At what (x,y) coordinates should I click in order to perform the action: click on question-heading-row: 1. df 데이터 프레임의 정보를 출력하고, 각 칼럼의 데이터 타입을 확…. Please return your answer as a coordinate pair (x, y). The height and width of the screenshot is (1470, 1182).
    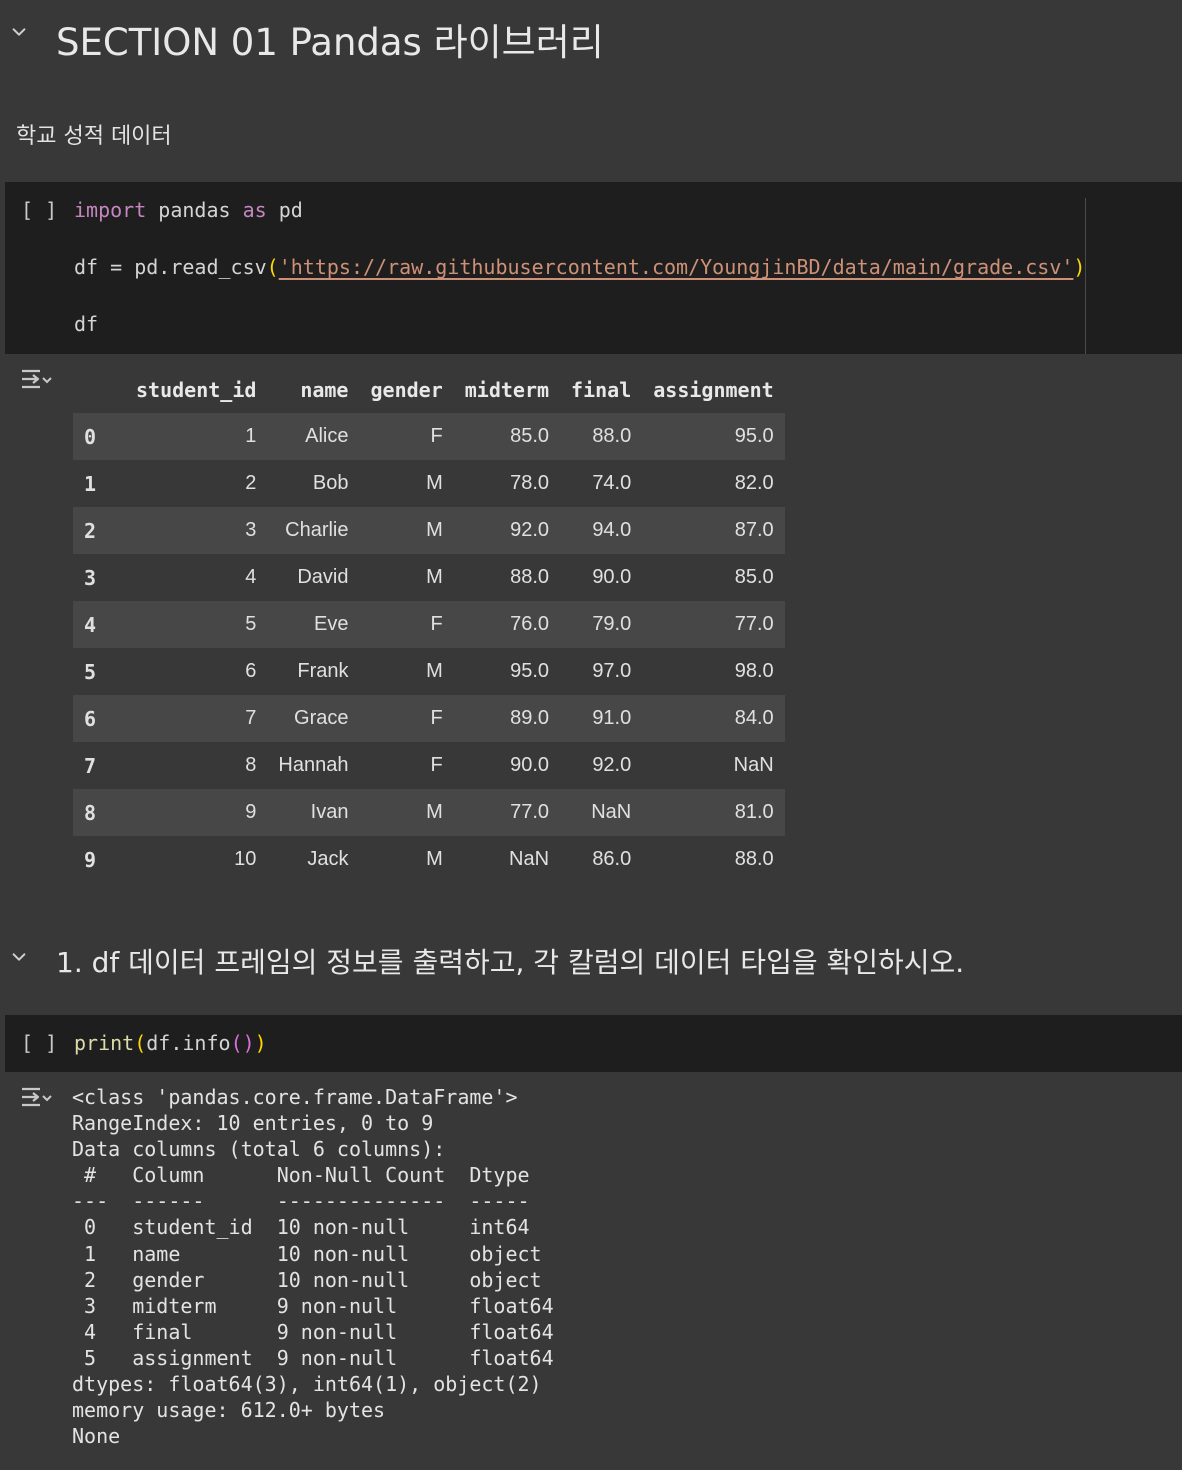
    Looking at the image, I should click on (591, 958).